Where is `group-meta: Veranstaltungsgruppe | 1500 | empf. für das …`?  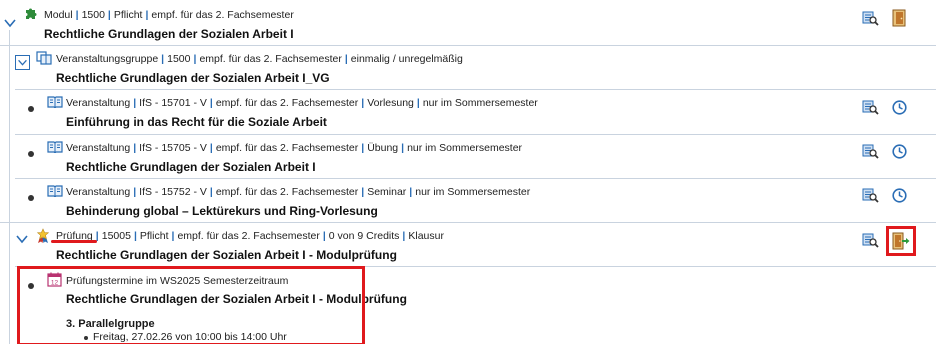 group-meta: Veranstaltungsgruppe | 1500 | empf. für das … is located at coordinates (259, 59).